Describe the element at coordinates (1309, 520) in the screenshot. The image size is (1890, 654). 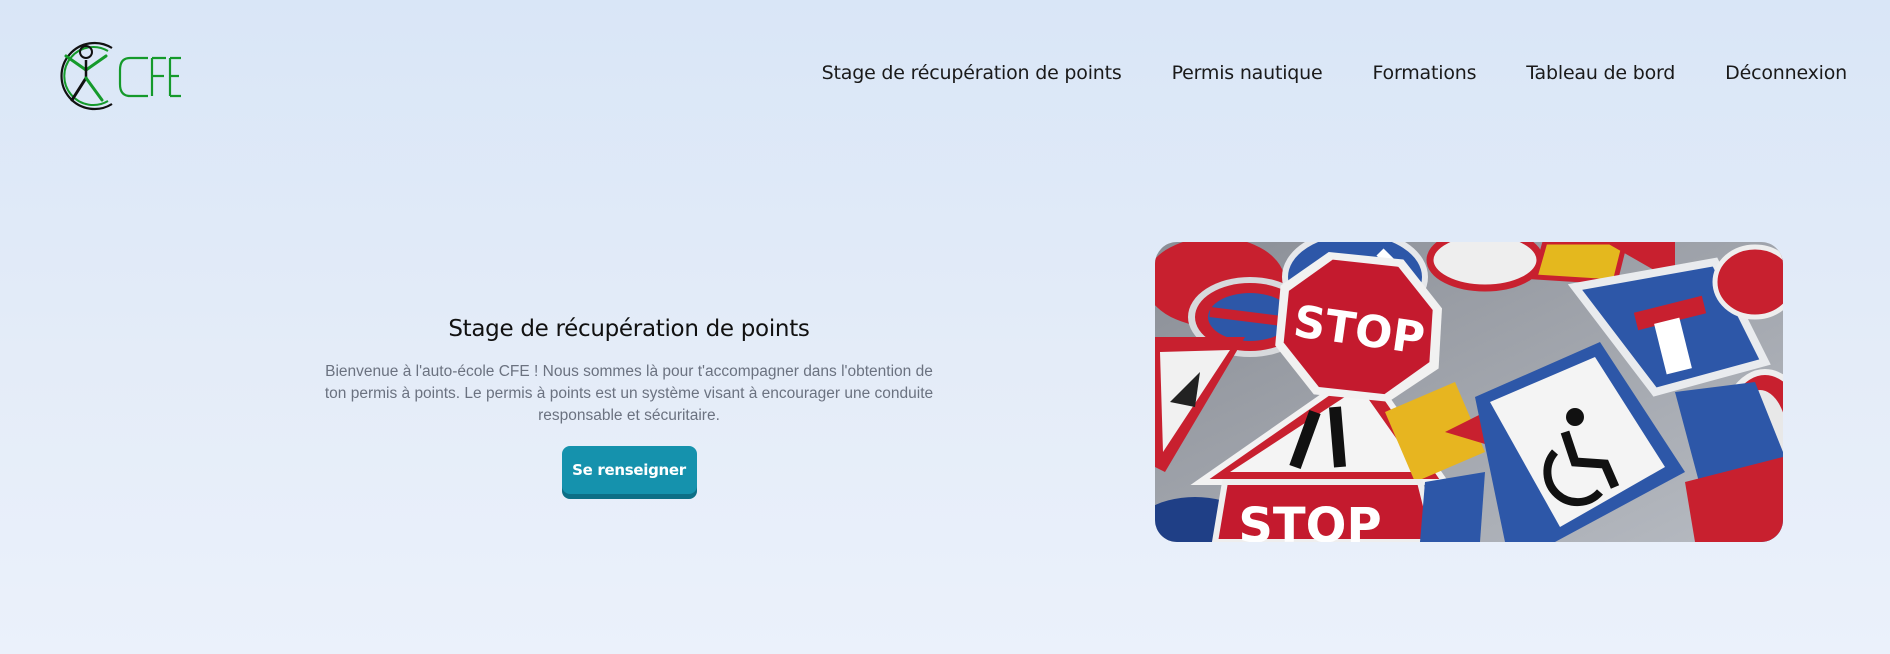
I see `svg-text: STOP` at that location.